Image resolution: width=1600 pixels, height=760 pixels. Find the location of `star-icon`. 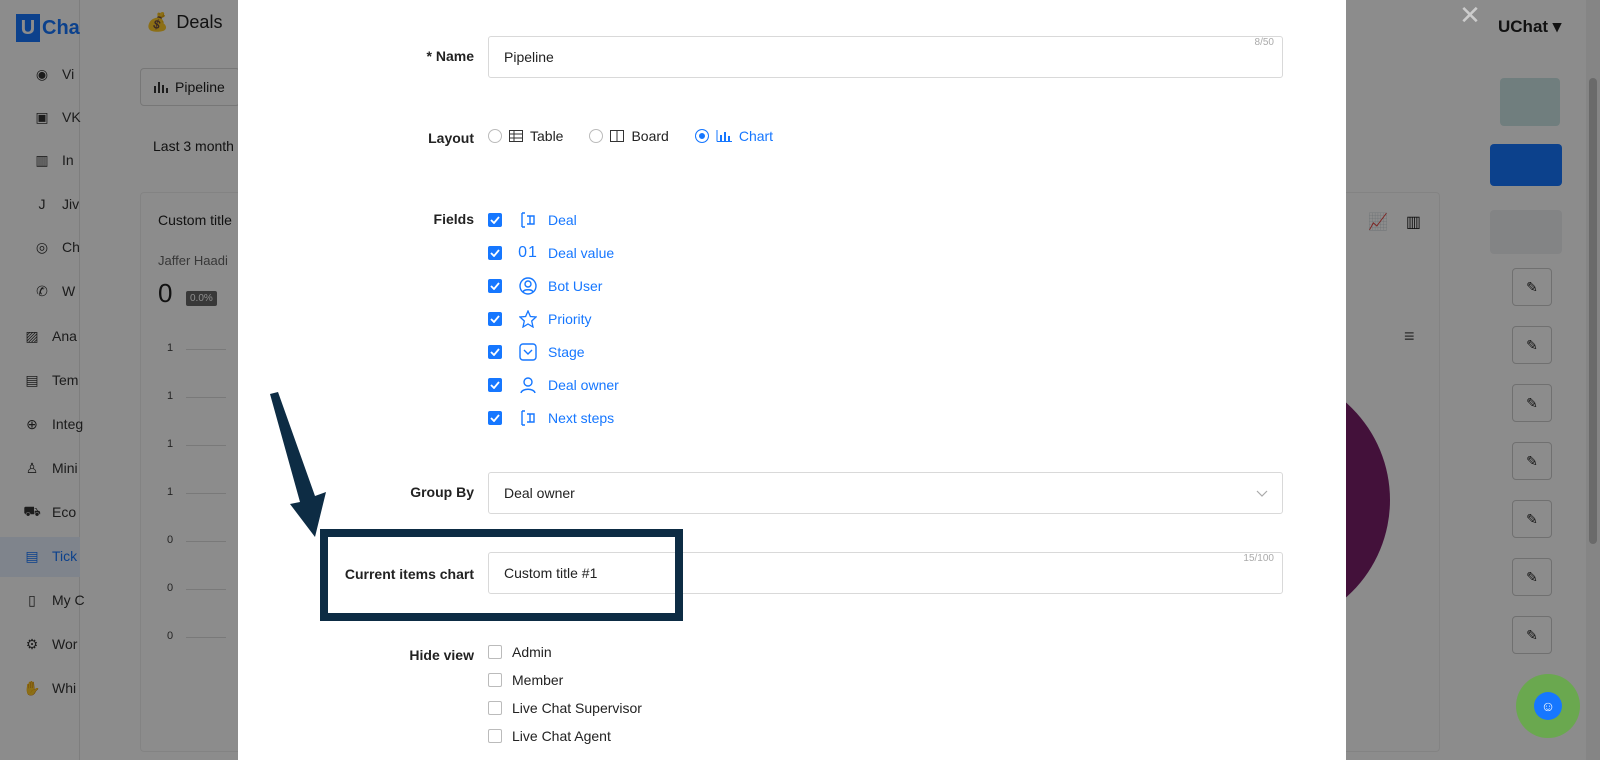

star-icon is located at coordinates (528, 319).